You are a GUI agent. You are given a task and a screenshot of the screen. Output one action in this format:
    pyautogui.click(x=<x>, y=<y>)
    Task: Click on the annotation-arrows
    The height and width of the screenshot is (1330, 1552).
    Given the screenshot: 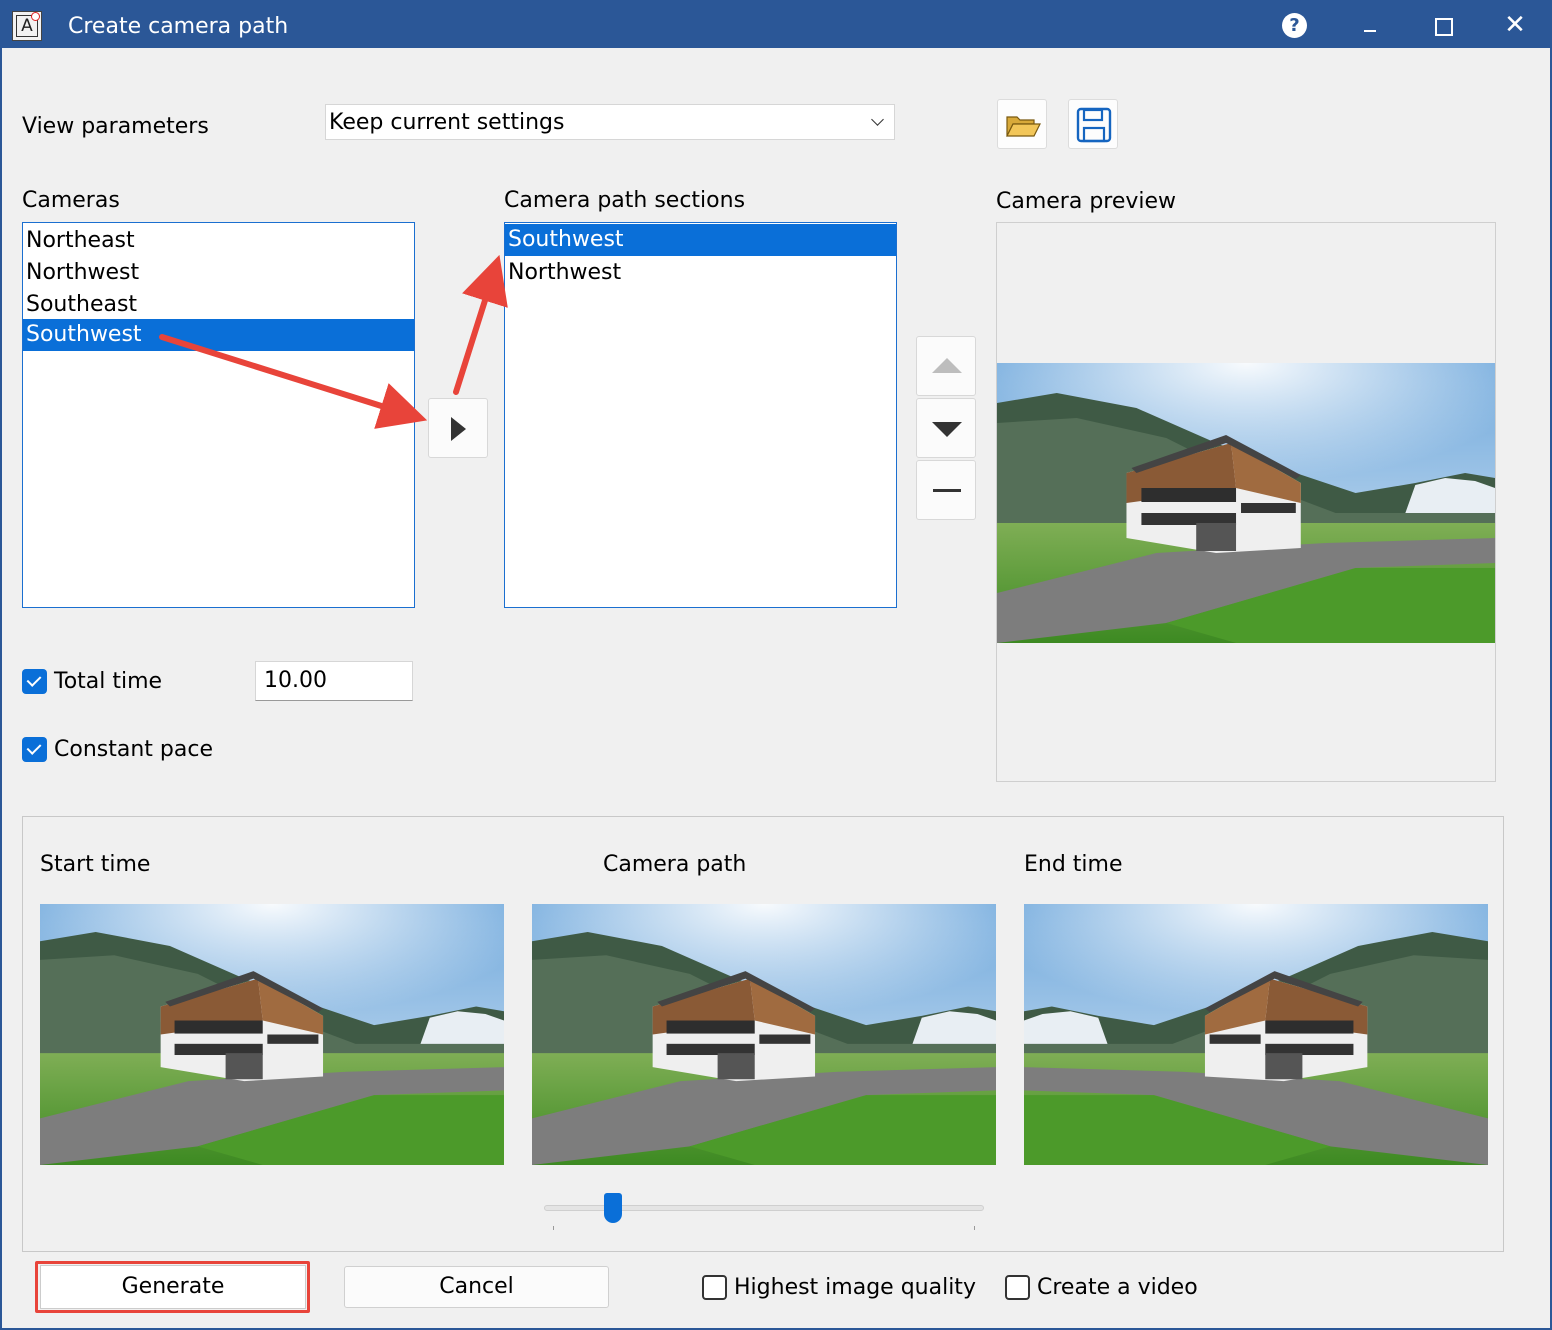 What is the action you would take?
    pyautogui.click(x=333, y=341)
    